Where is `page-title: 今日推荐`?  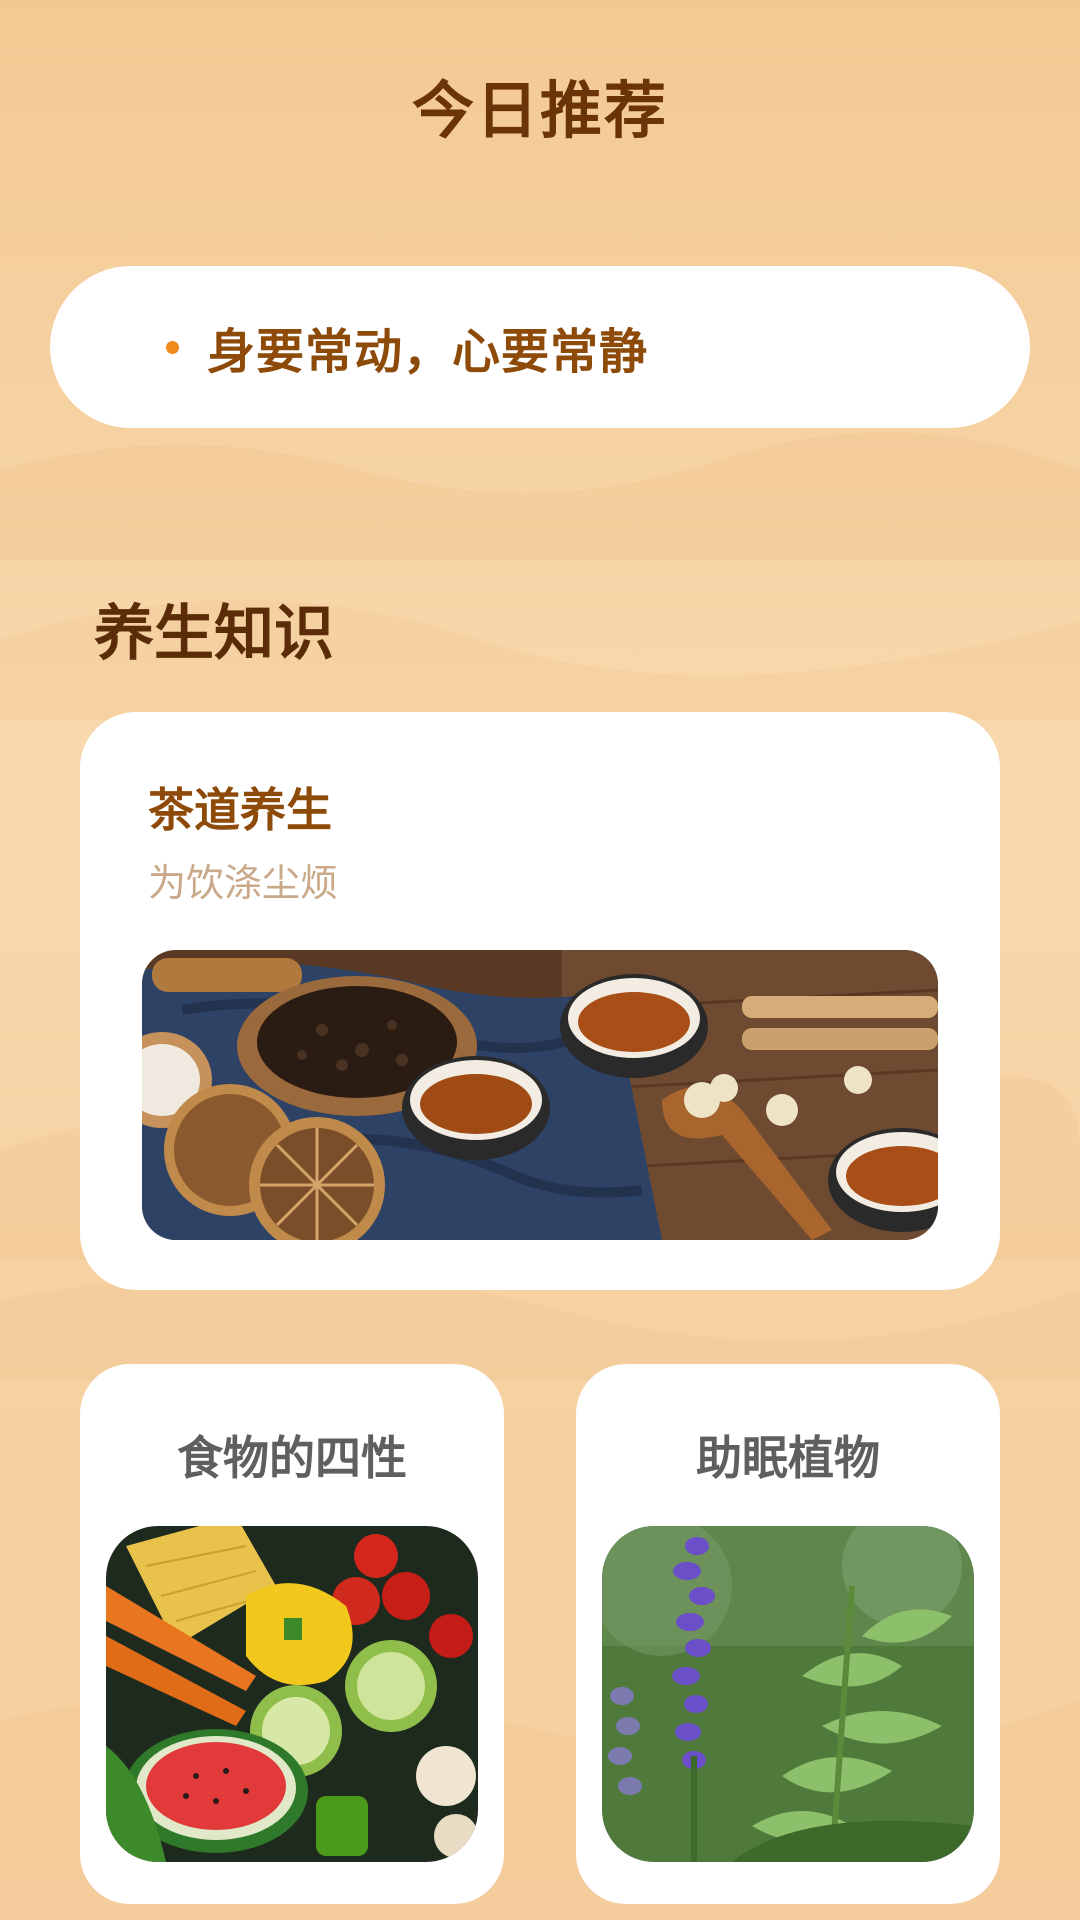 page-title: 今日推荐 is located at coordinates (539, 110).